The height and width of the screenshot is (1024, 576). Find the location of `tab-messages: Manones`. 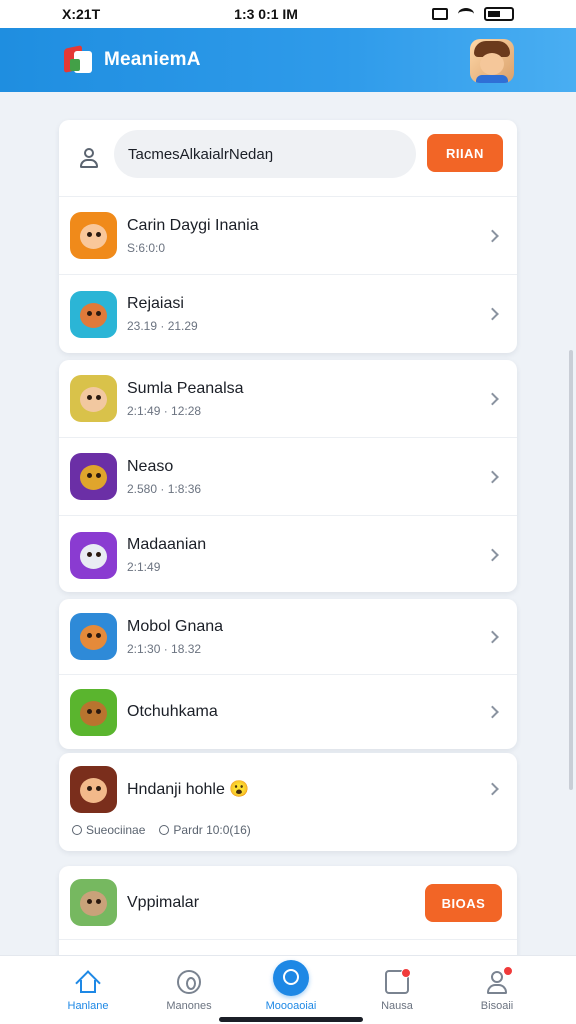

tab-messages: Manones is located at coordinates (189, 986).